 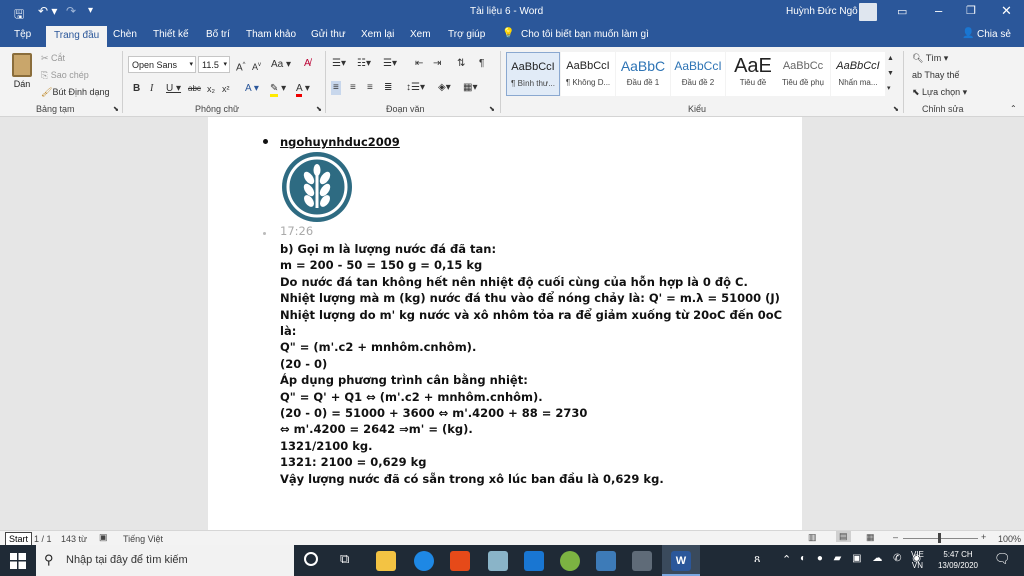 What do you see at coordinates (868, 12) in the screenshot?
I see `avatar` at bounding box center [868, 12].